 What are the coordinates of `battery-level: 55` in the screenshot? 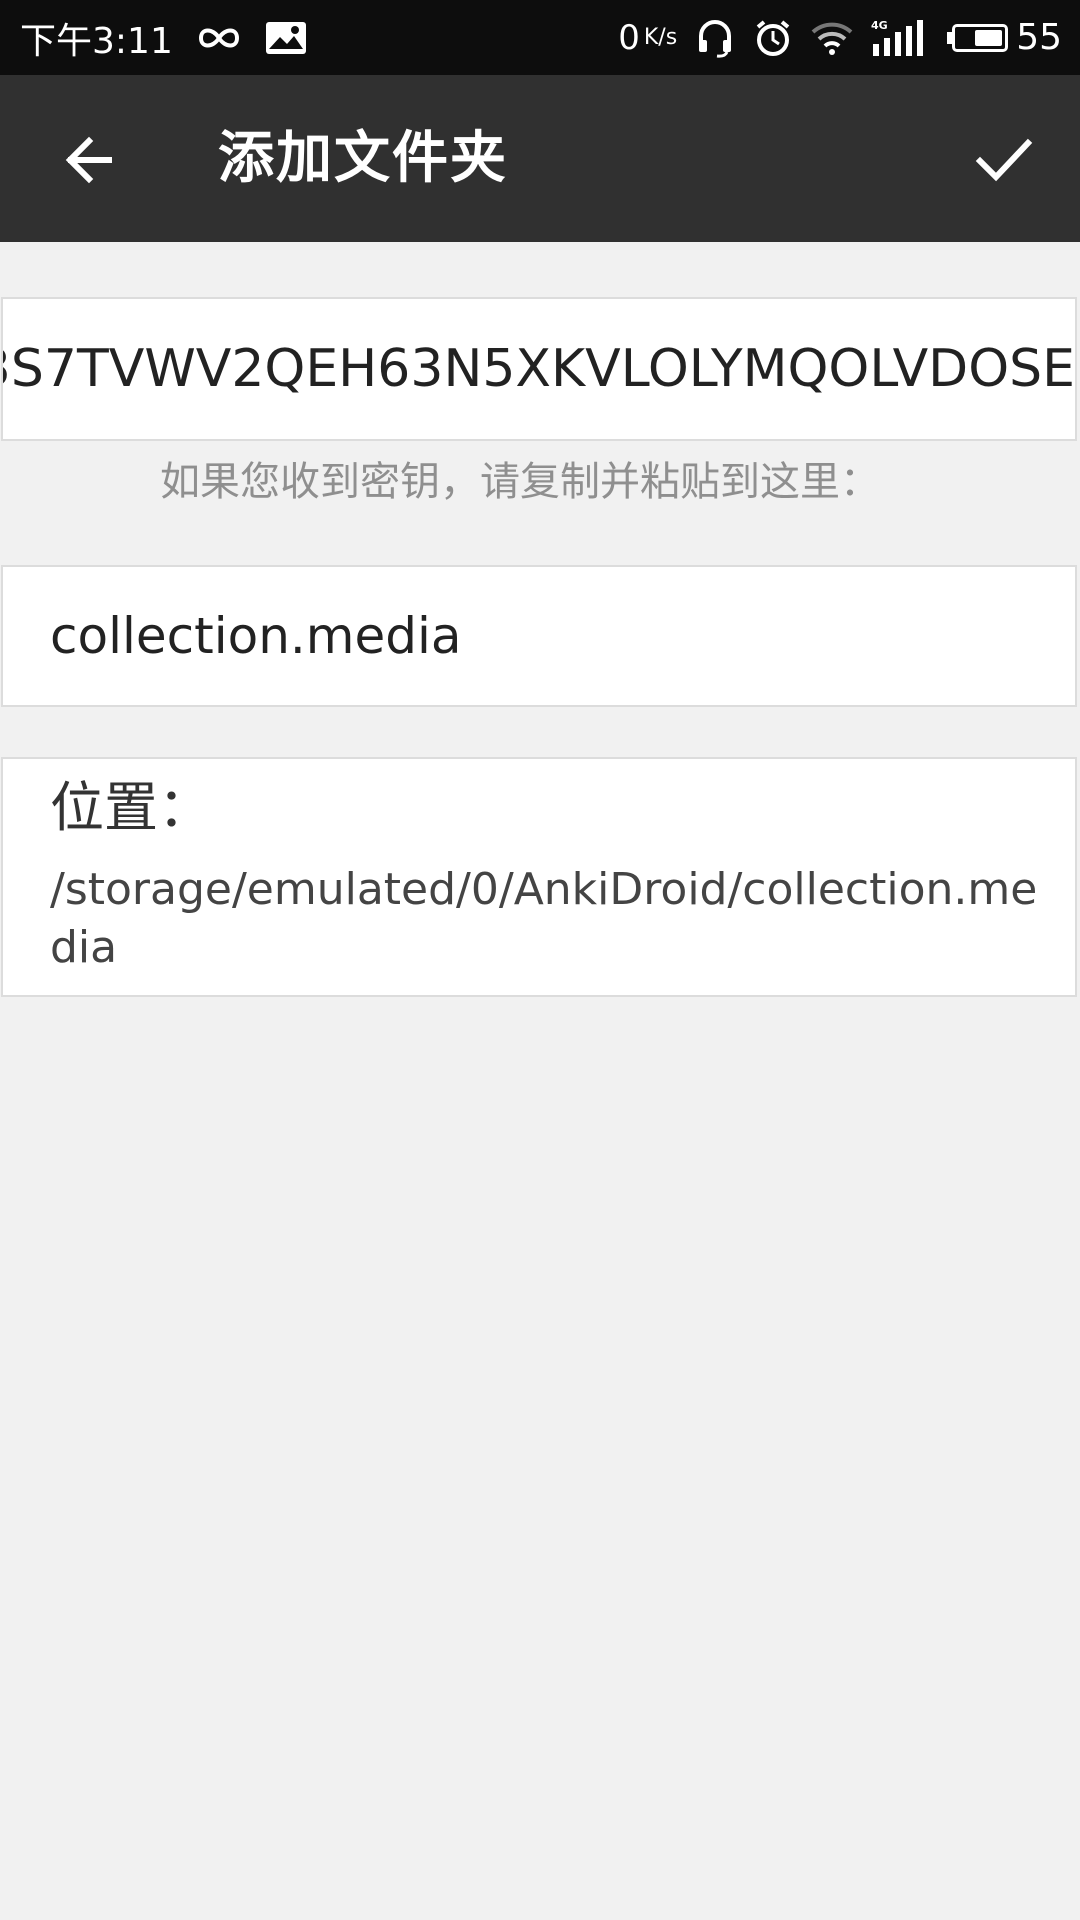 It's located at (1039, 37).